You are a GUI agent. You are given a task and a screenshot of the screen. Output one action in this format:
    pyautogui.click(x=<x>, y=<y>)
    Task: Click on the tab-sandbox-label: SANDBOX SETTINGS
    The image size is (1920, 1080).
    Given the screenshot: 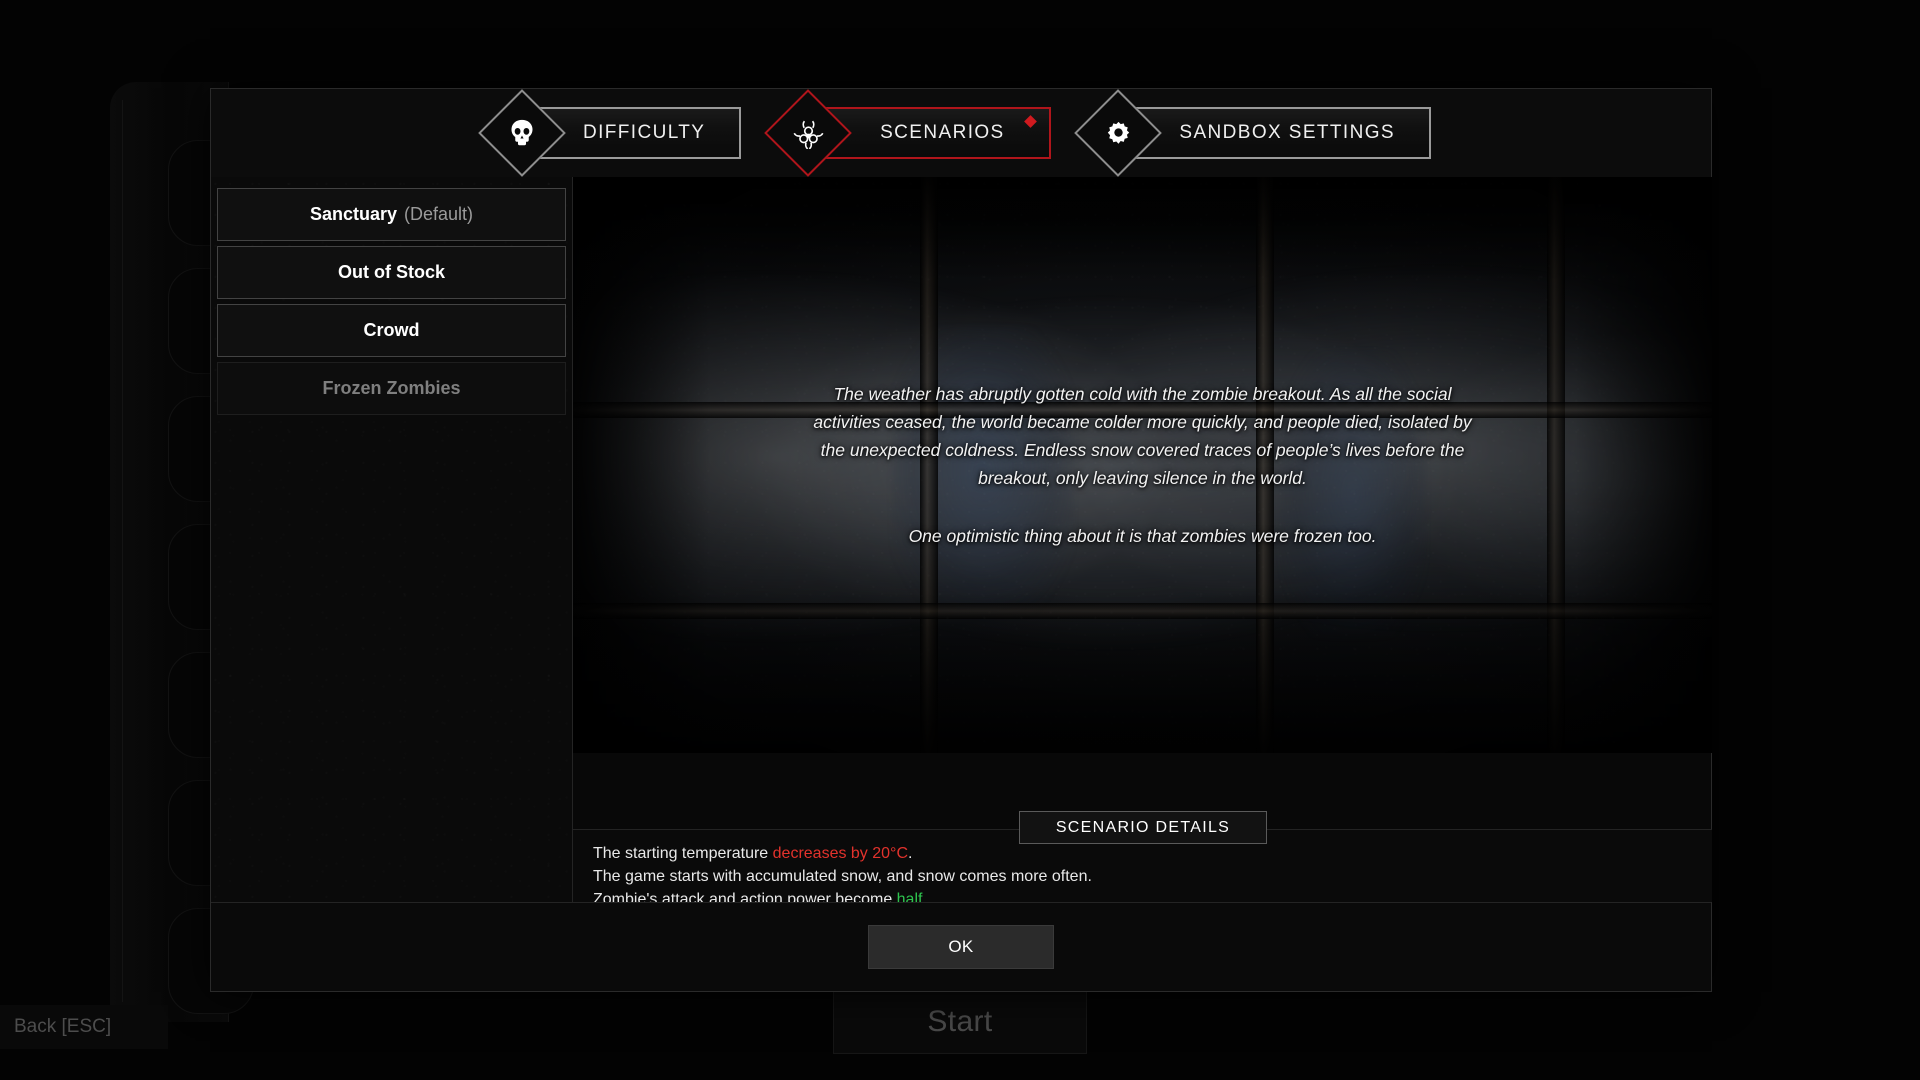 What is the action you would take?
    pyautogui.click(x=1287, y=132)
    